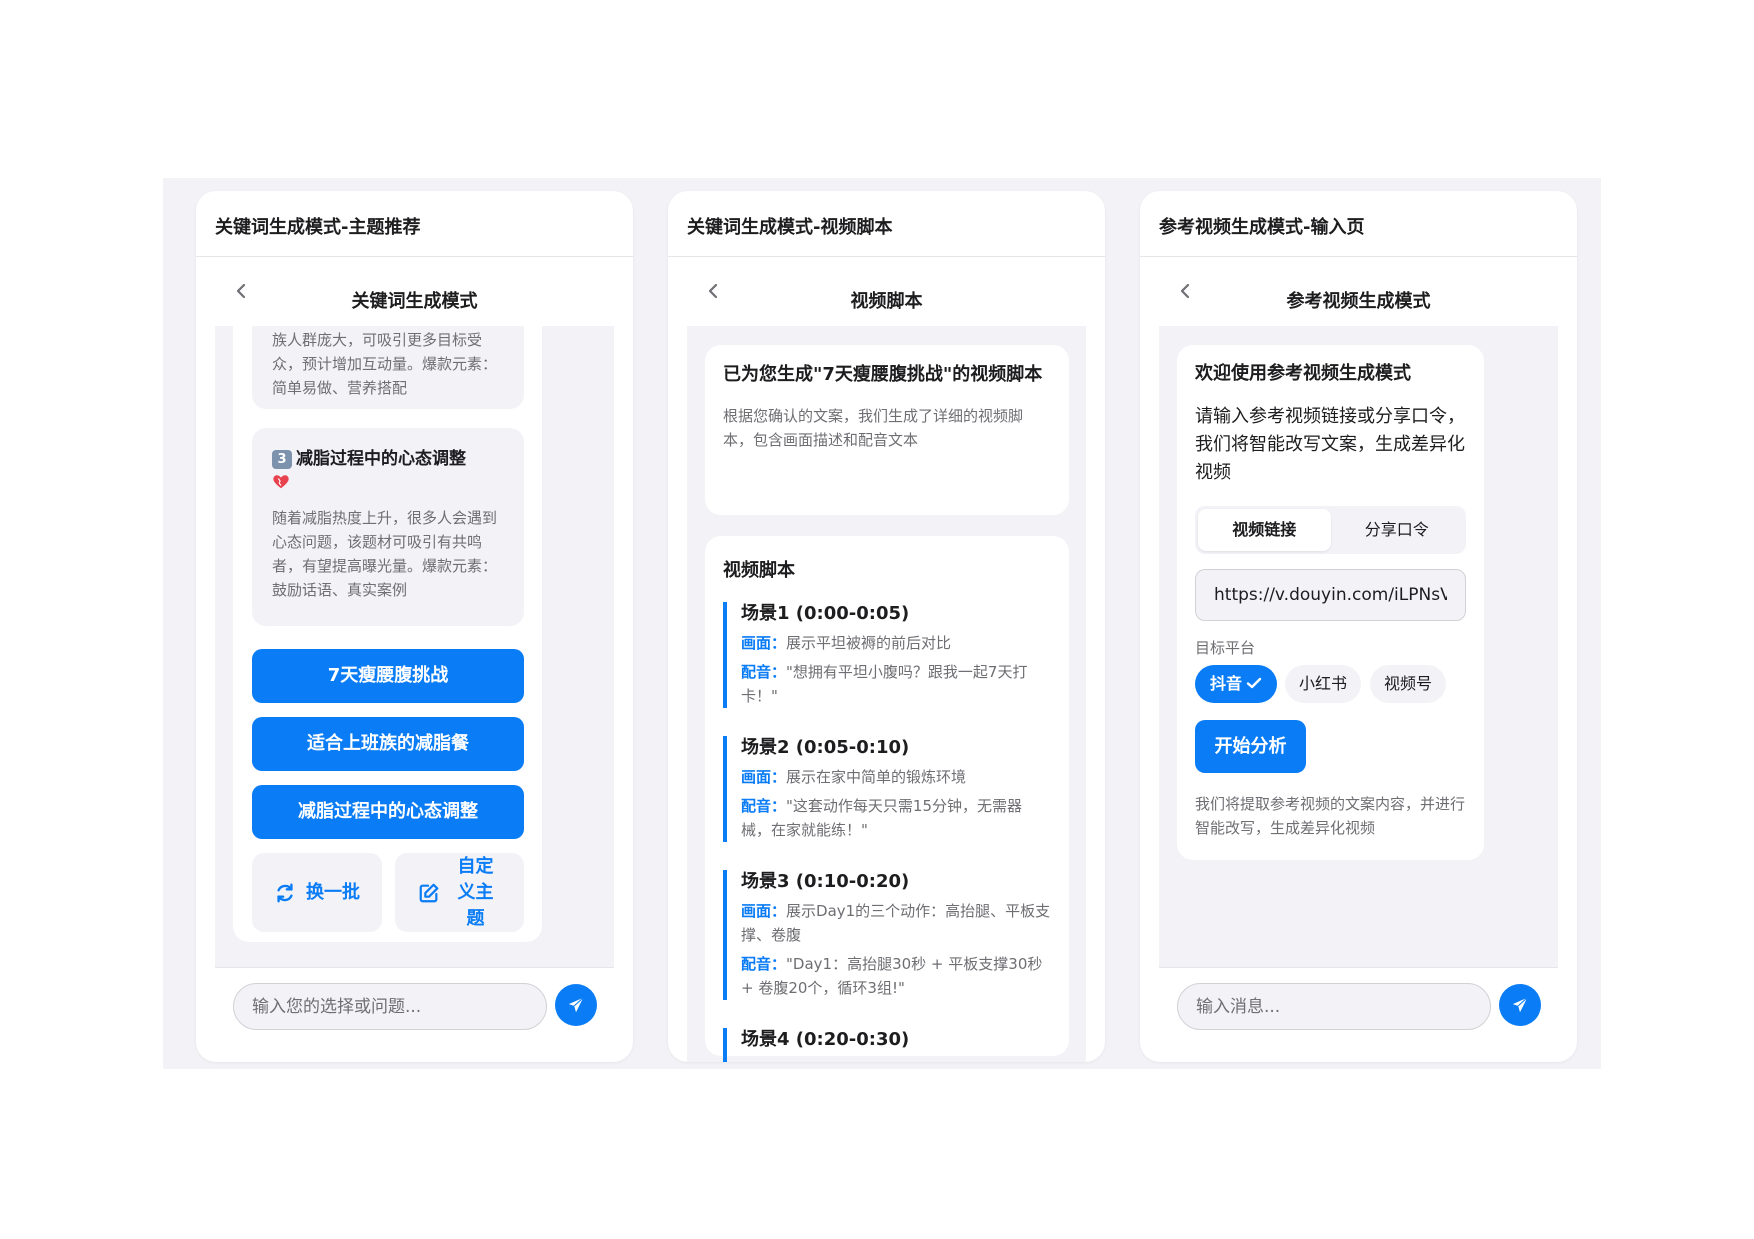  I want to click on nav-bar: 视频脚本, so click(886, 291).